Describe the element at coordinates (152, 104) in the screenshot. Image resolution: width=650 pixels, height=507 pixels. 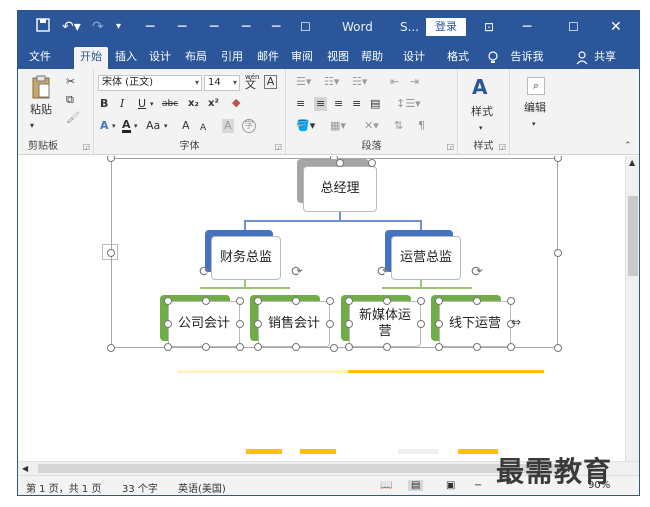
I see `underline-dropdown-icon: ▾` at that location.